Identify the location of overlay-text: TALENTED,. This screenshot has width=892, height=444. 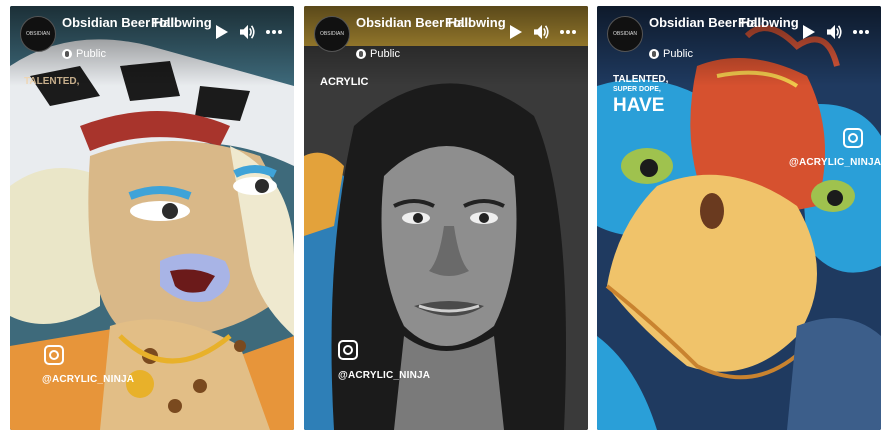
(52, 81).